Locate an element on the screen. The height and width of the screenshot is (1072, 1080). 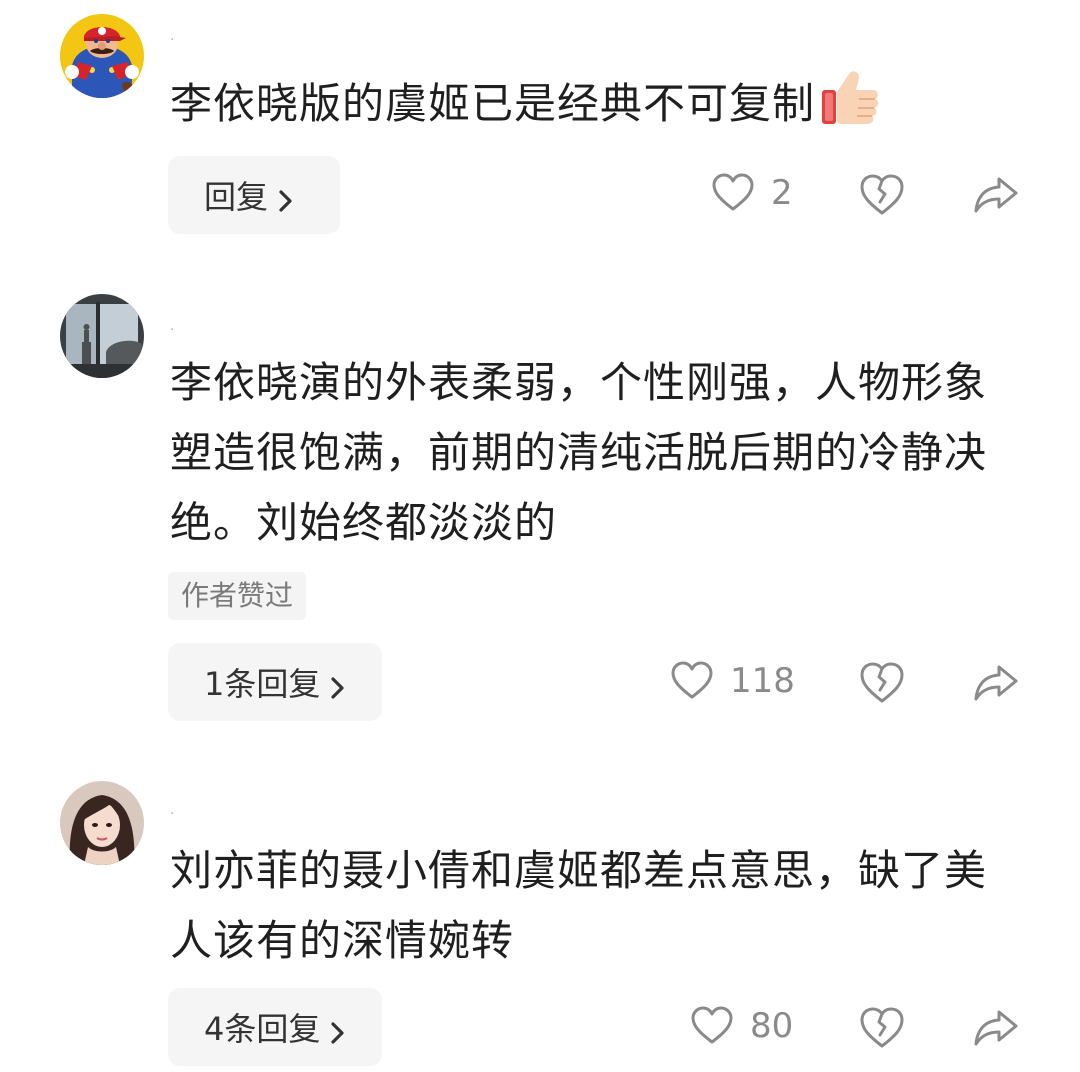
like-button: 118 is located at coordinates (732, 681).